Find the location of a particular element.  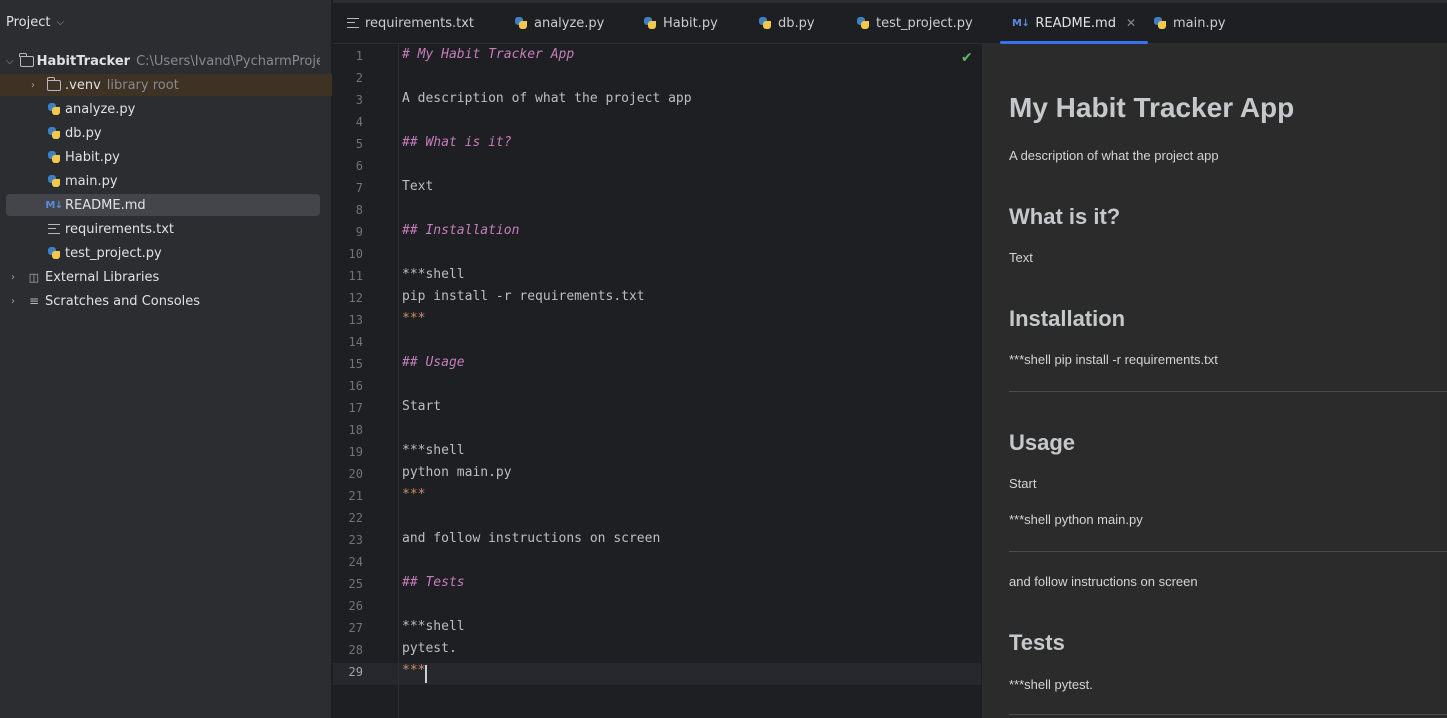

tree-item-analyze-py: analyze.py is located at coordinates (163, 109).